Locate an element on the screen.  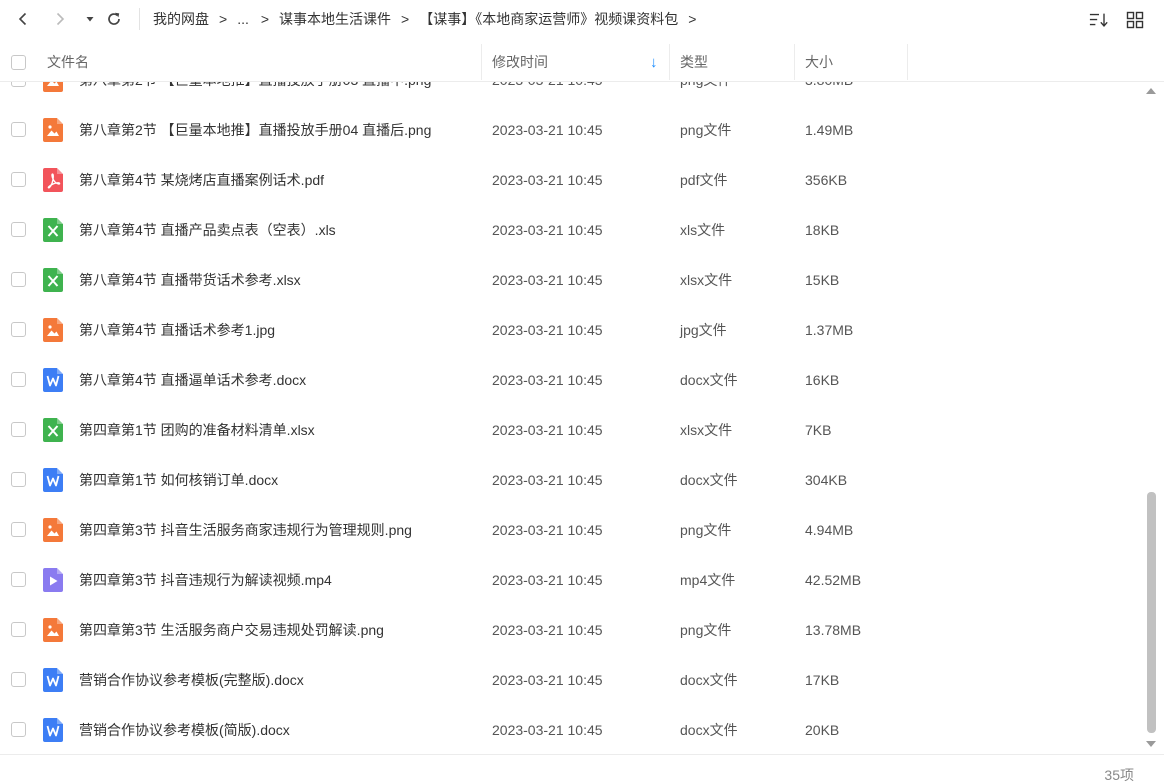
file-name: 第八章第4节 直播带货话术参考.xlsx is located at coordinates (190, 280).